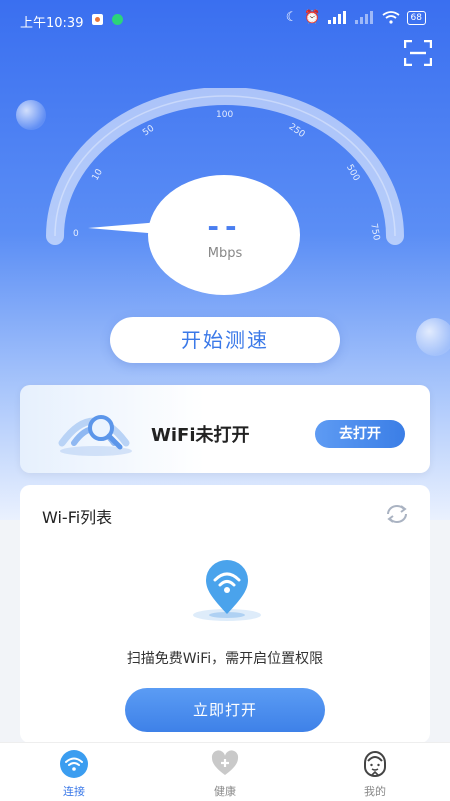 The width and height of the screenshot is (450, 801). I want to click on status-time: 上午10:39, so click(52, 23).